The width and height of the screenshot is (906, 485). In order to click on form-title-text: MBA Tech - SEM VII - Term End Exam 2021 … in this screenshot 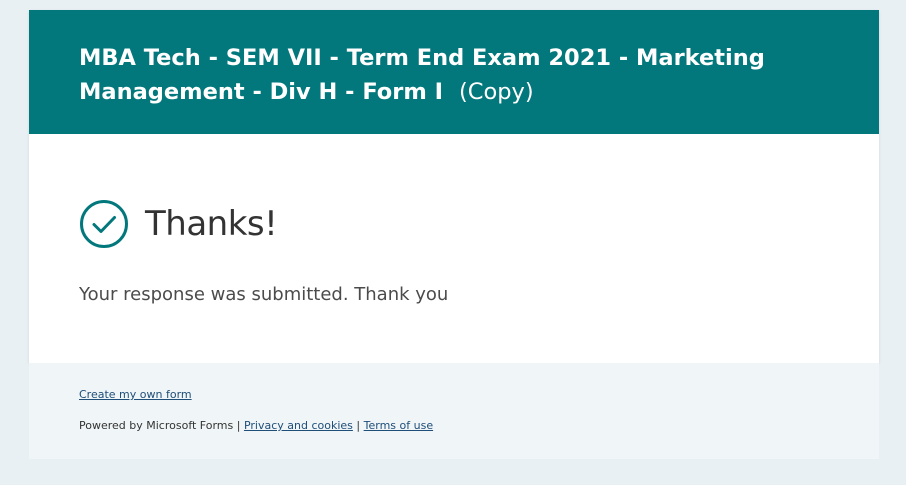, I will do `click(422, 75)`.